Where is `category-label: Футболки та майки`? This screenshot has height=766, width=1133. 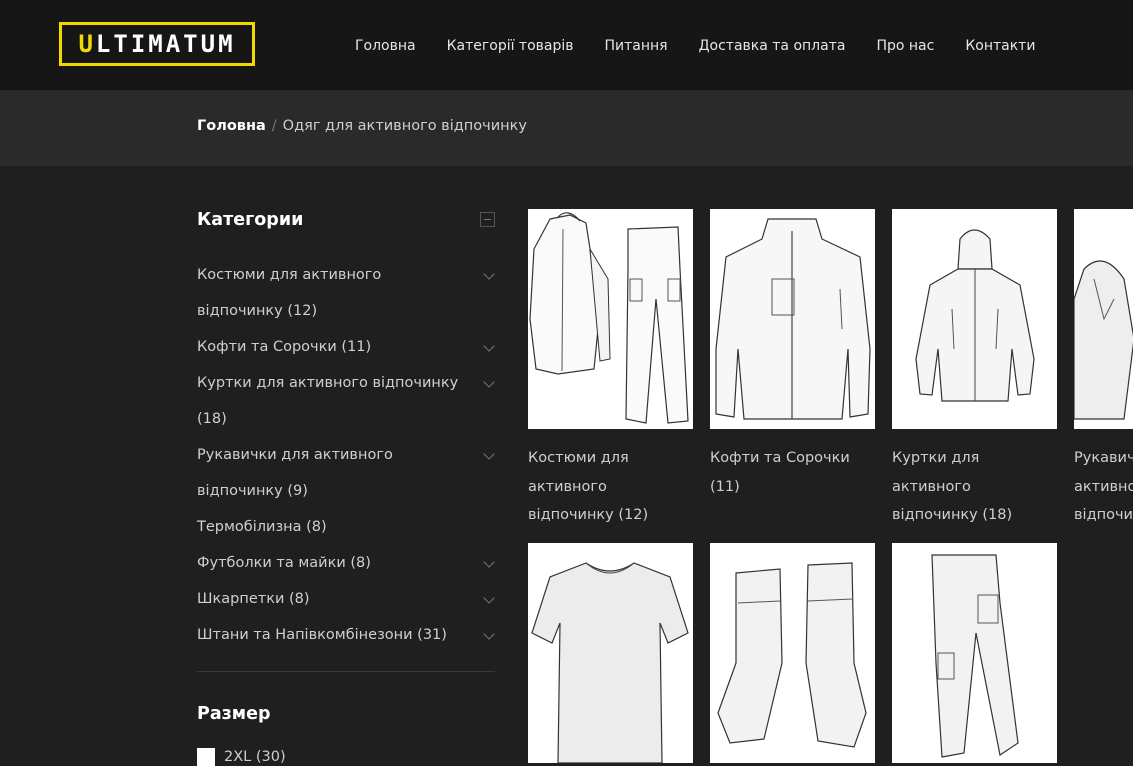
category-label: Футболки та майки is located at coordinates (271, 563).